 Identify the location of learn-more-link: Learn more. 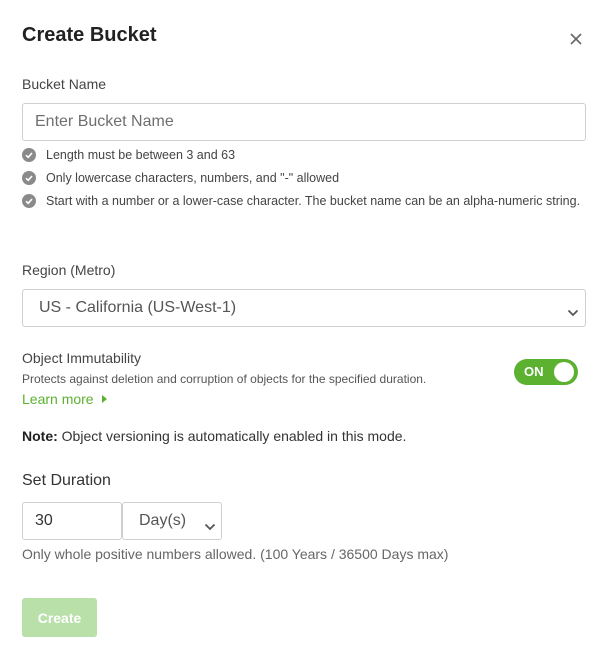
(58, 399).